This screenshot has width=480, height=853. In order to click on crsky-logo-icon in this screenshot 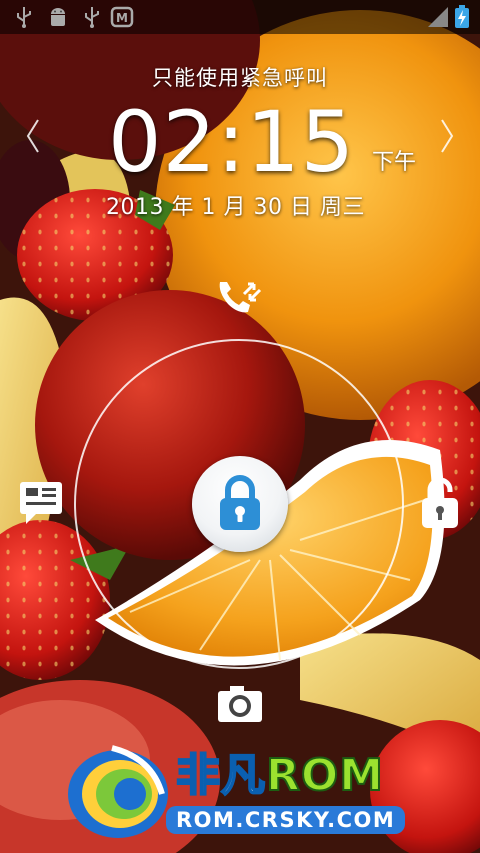, I will do `click(118, 791)`.